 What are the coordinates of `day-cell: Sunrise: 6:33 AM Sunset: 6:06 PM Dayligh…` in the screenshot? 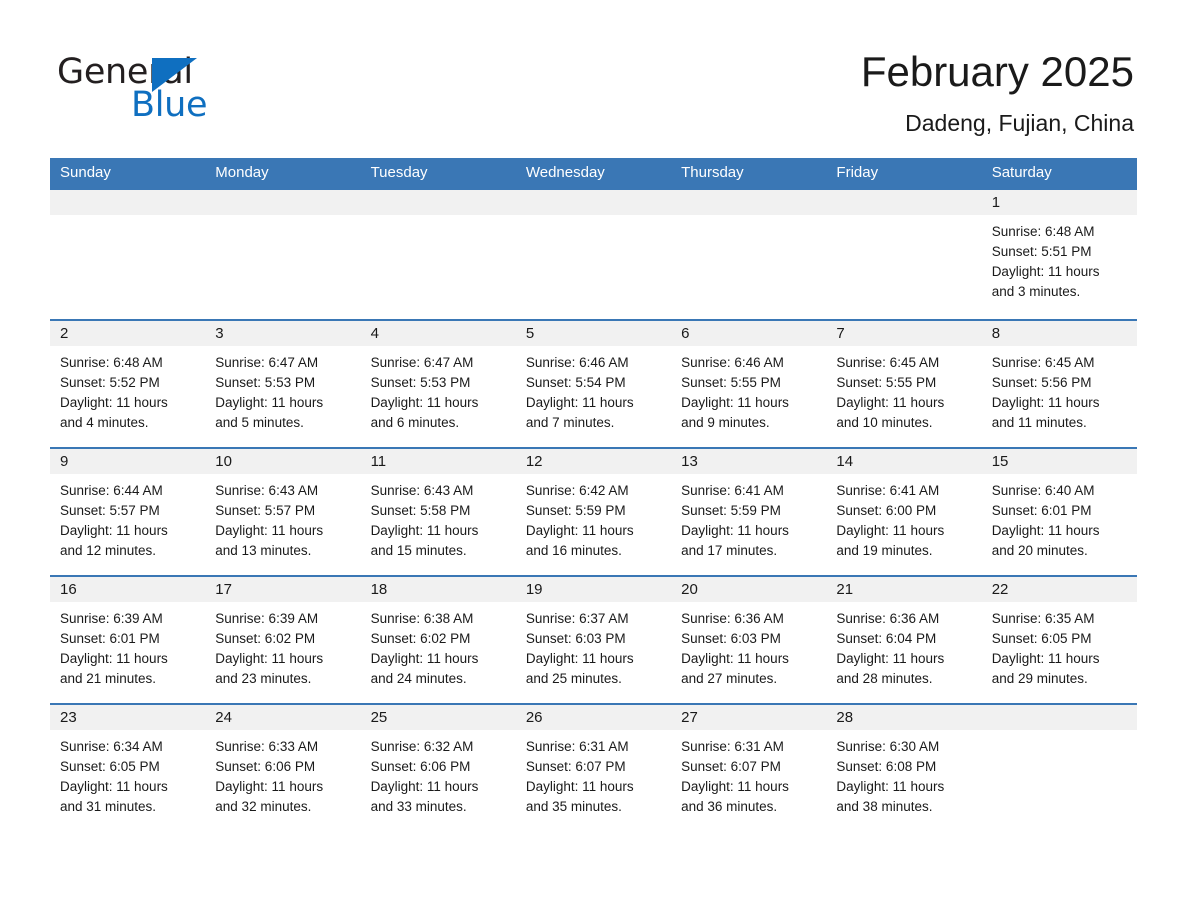 It's located at (282, 780).